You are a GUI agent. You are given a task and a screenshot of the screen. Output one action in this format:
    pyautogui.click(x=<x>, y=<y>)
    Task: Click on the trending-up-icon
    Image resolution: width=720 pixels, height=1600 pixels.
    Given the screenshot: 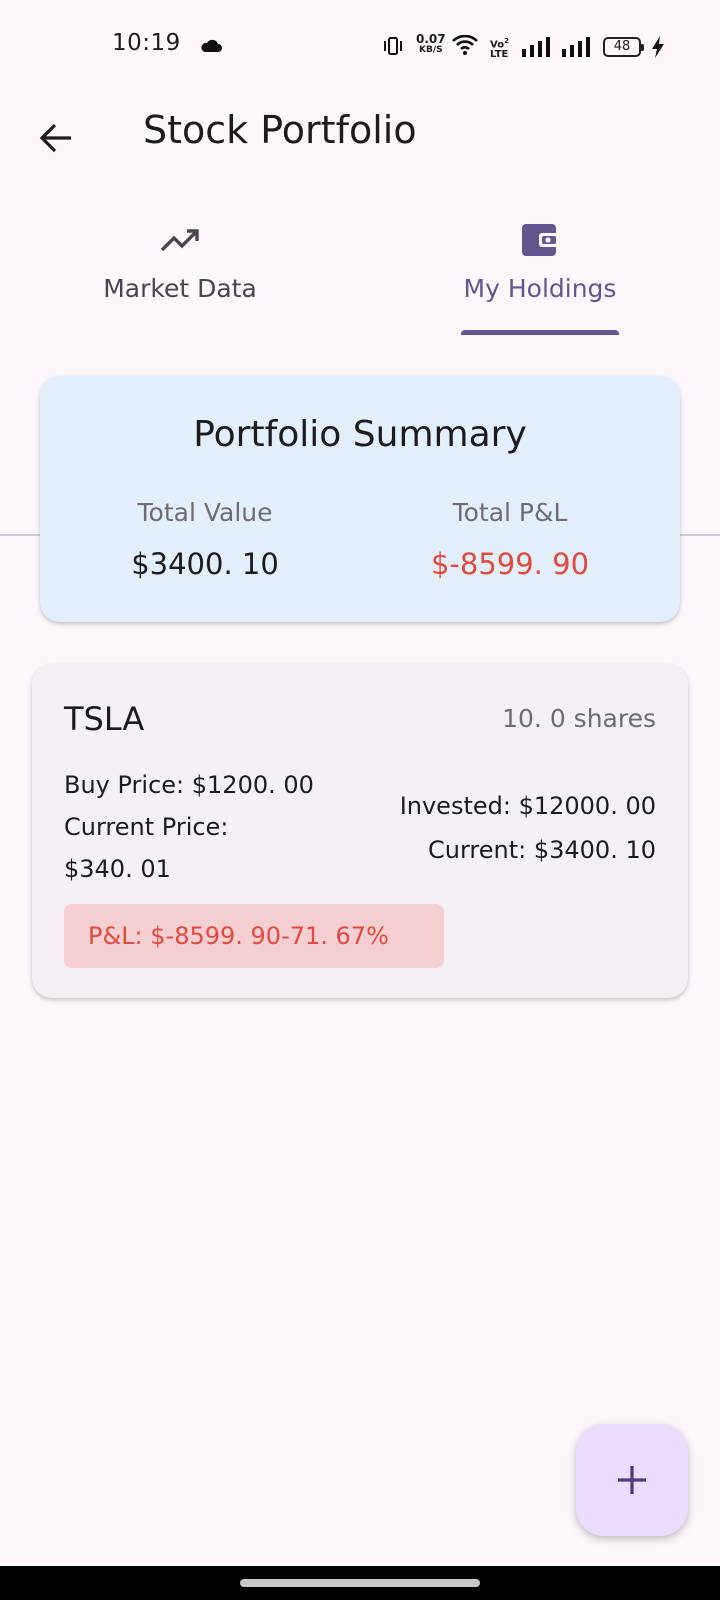 What is the action you would take?
    pyautogui.click(x=180, y=240)
    